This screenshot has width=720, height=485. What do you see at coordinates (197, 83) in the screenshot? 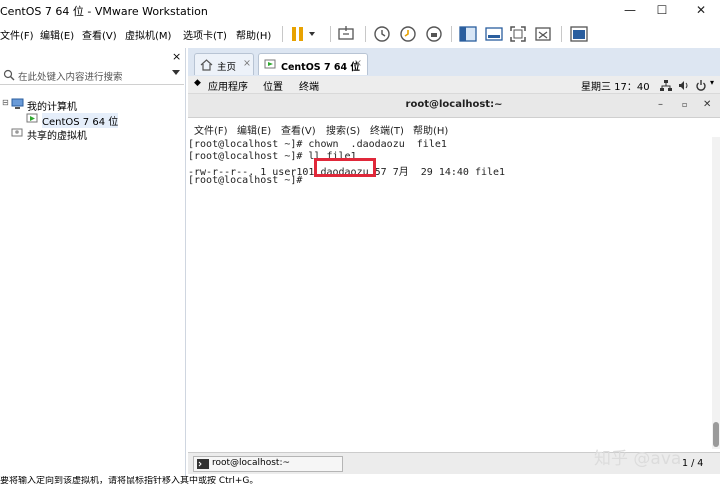
I see `apps-menu-icon: ◆` at bounding box center [197, 83].